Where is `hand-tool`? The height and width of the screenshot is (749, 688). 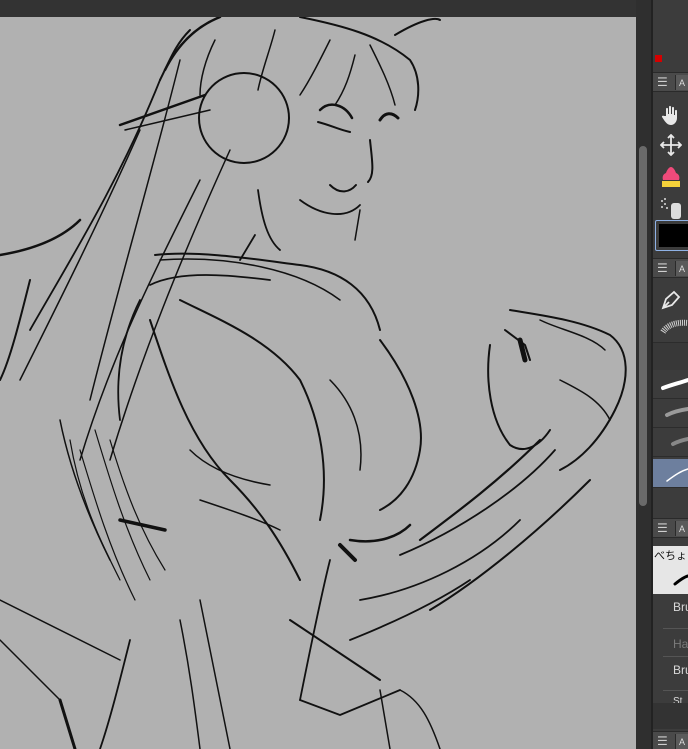 hand-tool is located at coordinates (670, 115).